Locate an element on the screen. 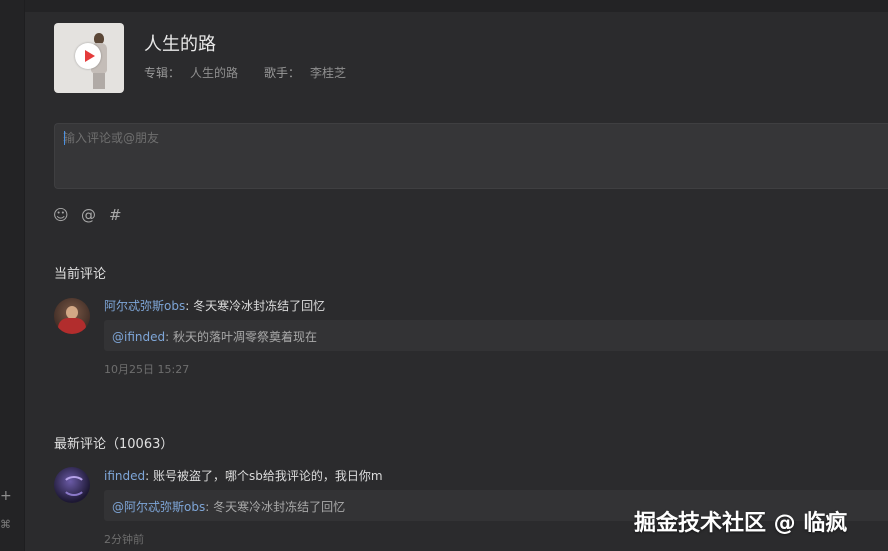 This screenshot has height=551, width=888. add-icon: + is located at coordinates (6, 496).